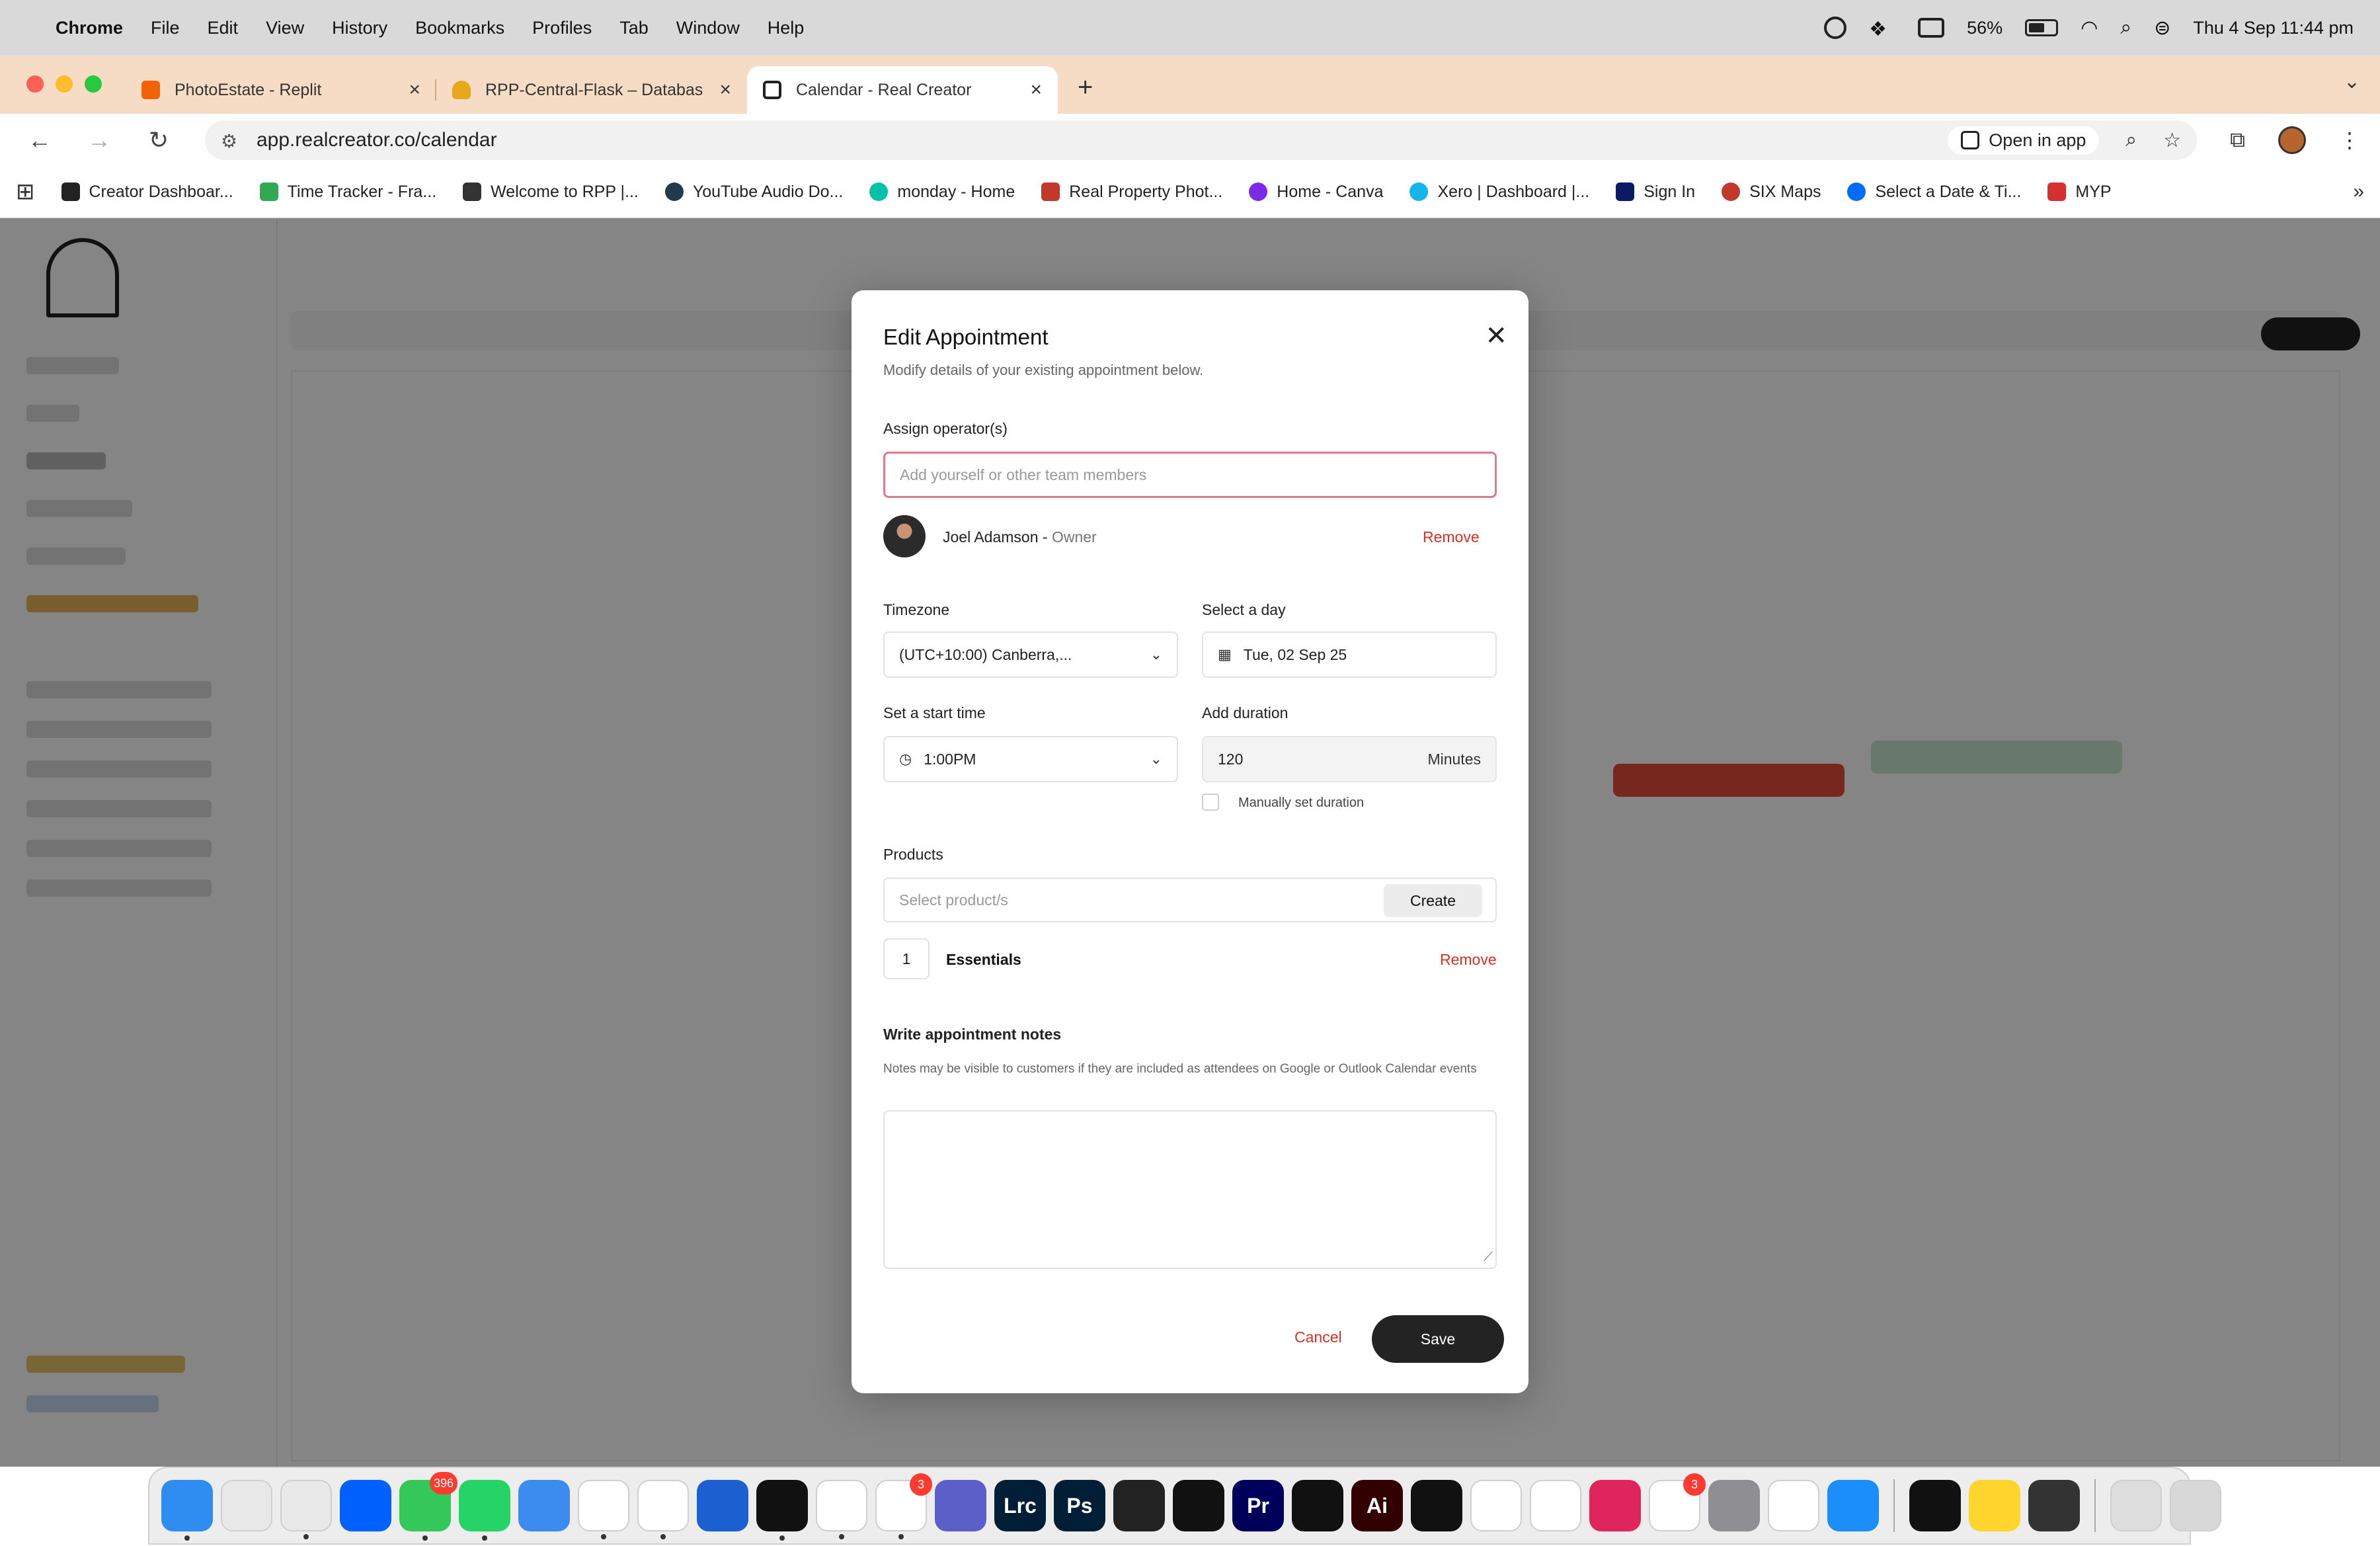 Image resolution: width=2380 pixels, height=1546 pixels. I want to click on new-tab-button: +, so click(1085, 87).